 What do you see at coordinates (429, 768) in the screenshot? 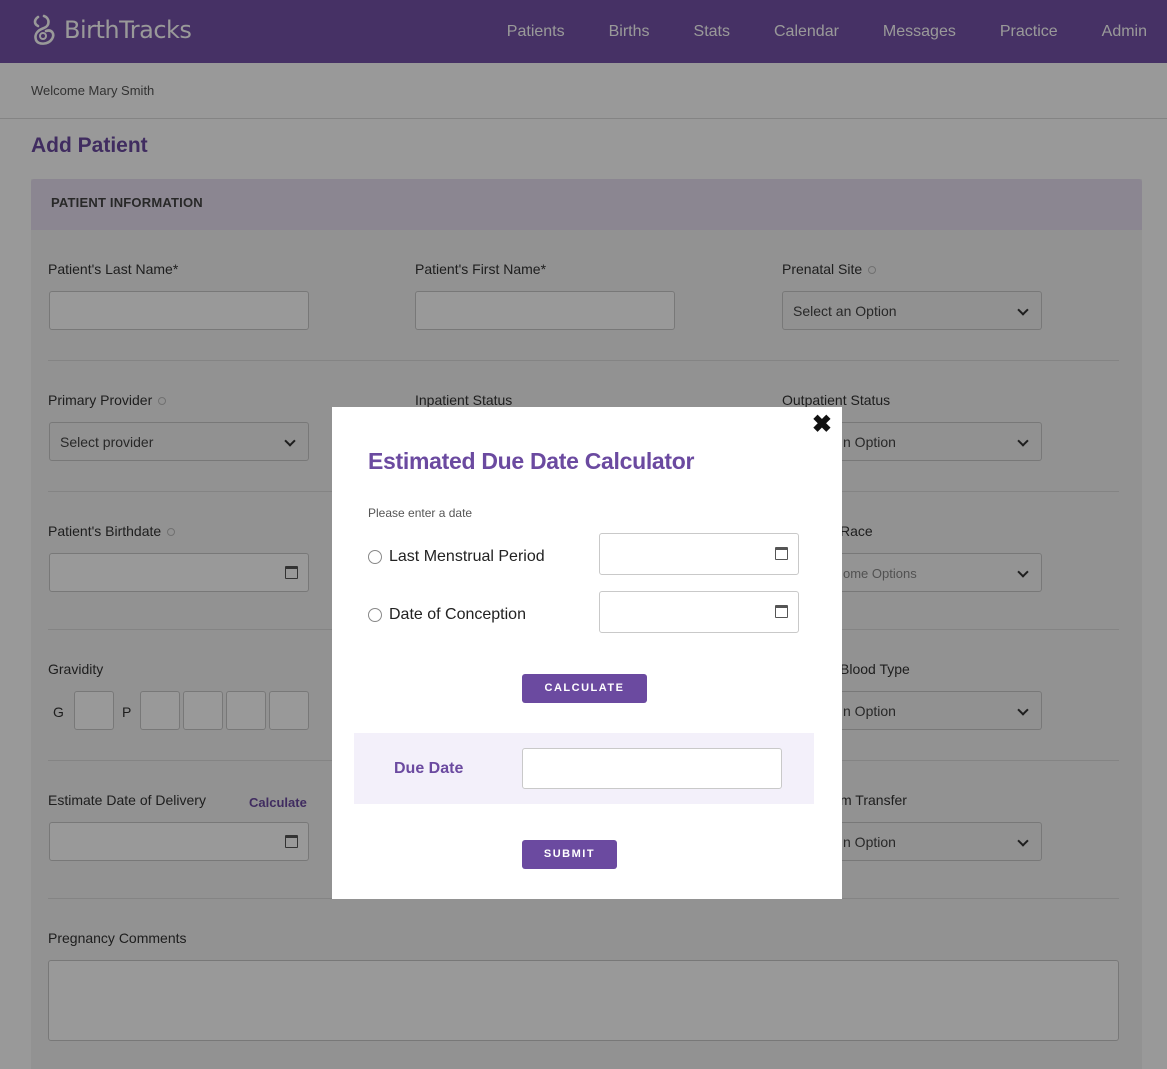
I see `due-date-label: Due Date` at bounding box center [429, 768].